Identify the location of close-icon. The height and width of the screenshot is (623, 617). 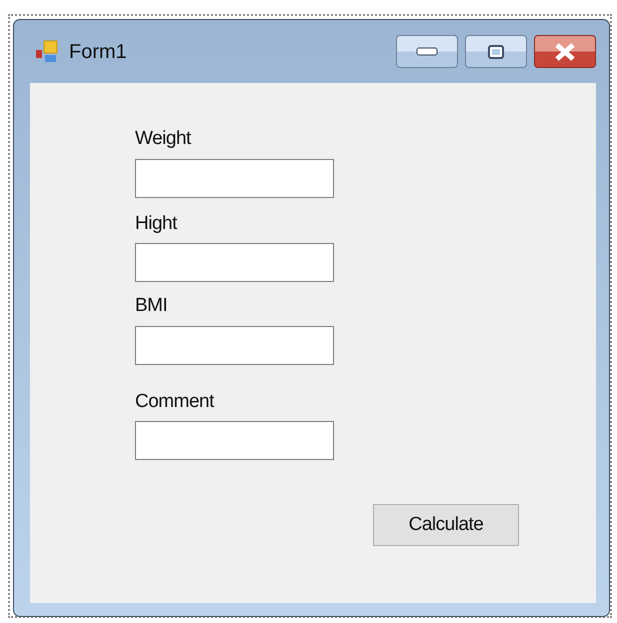
(565, 51).